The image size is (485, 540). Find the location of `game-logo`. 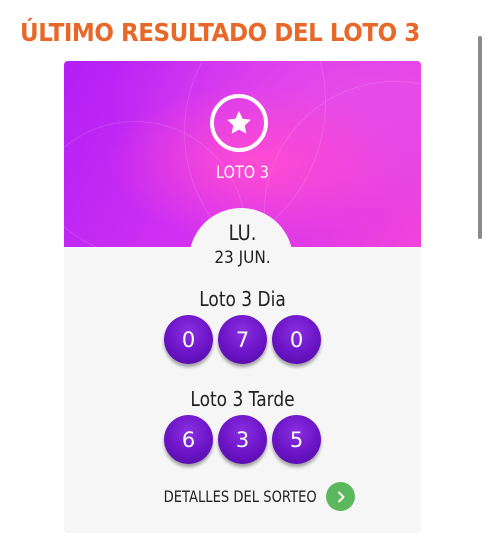

game-logo is located at coordinates (239, 123).